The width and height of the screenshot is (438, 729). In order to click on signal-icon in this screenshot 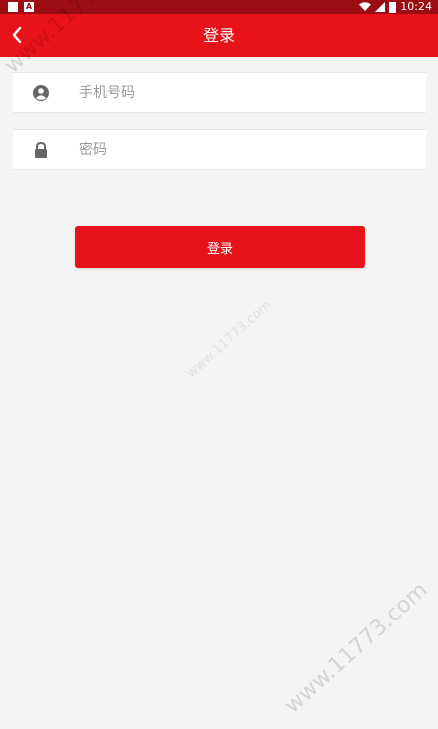, I will do `click(380, 7)`.